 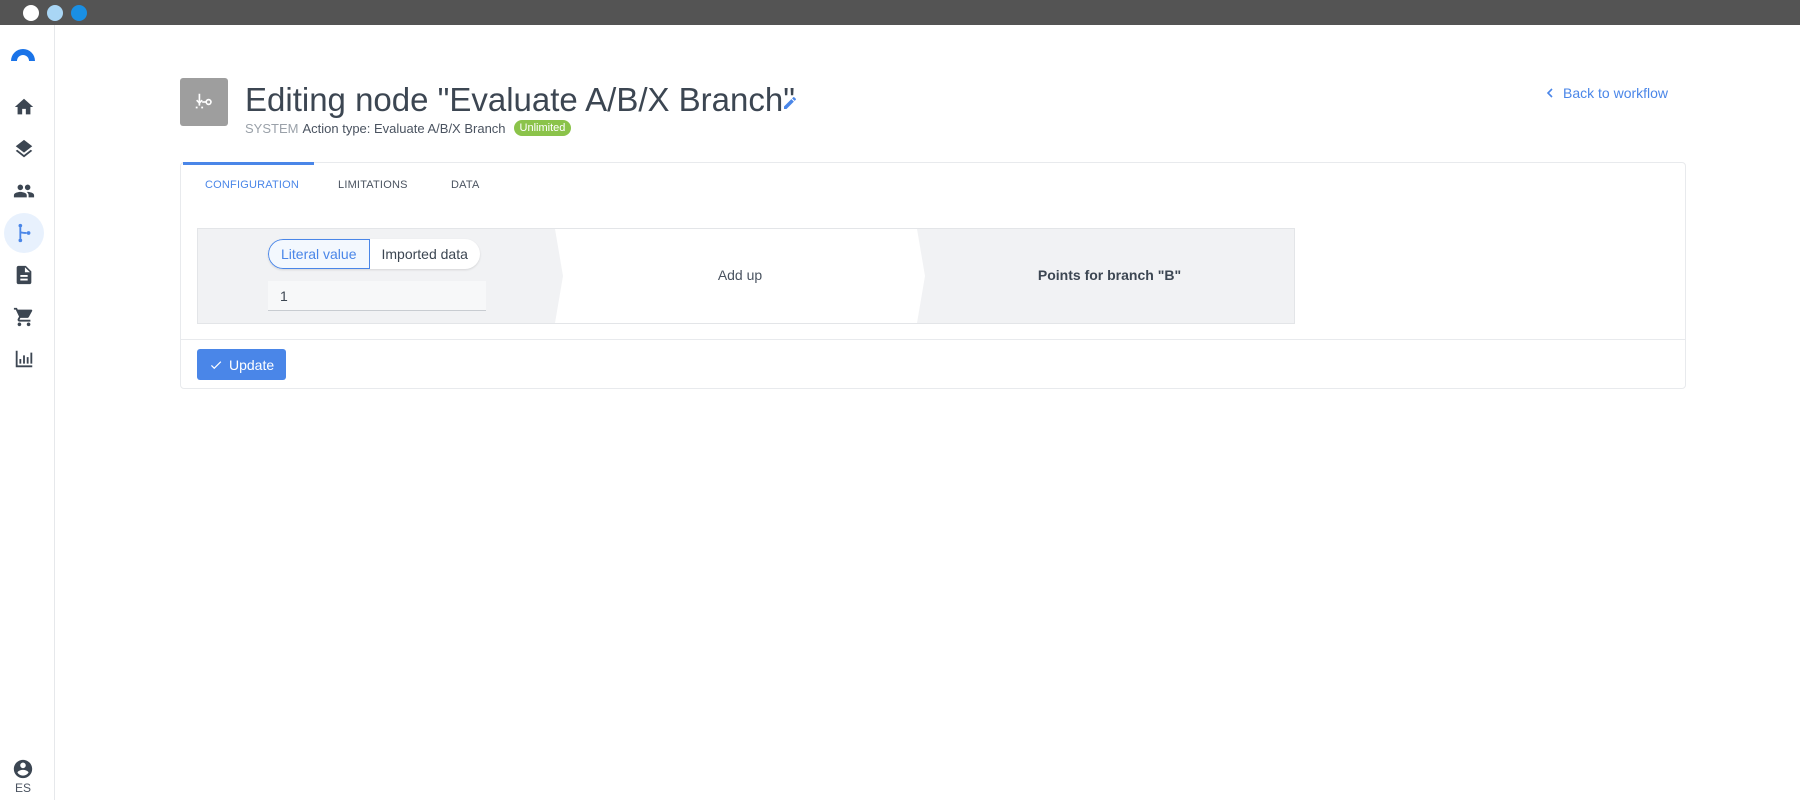 What do you see at coordinates (933, 185) in the screenshot?
I see `tab-bar: CONFIGURATION LIMITATIONS DATA` at bounding box center [933, 185].